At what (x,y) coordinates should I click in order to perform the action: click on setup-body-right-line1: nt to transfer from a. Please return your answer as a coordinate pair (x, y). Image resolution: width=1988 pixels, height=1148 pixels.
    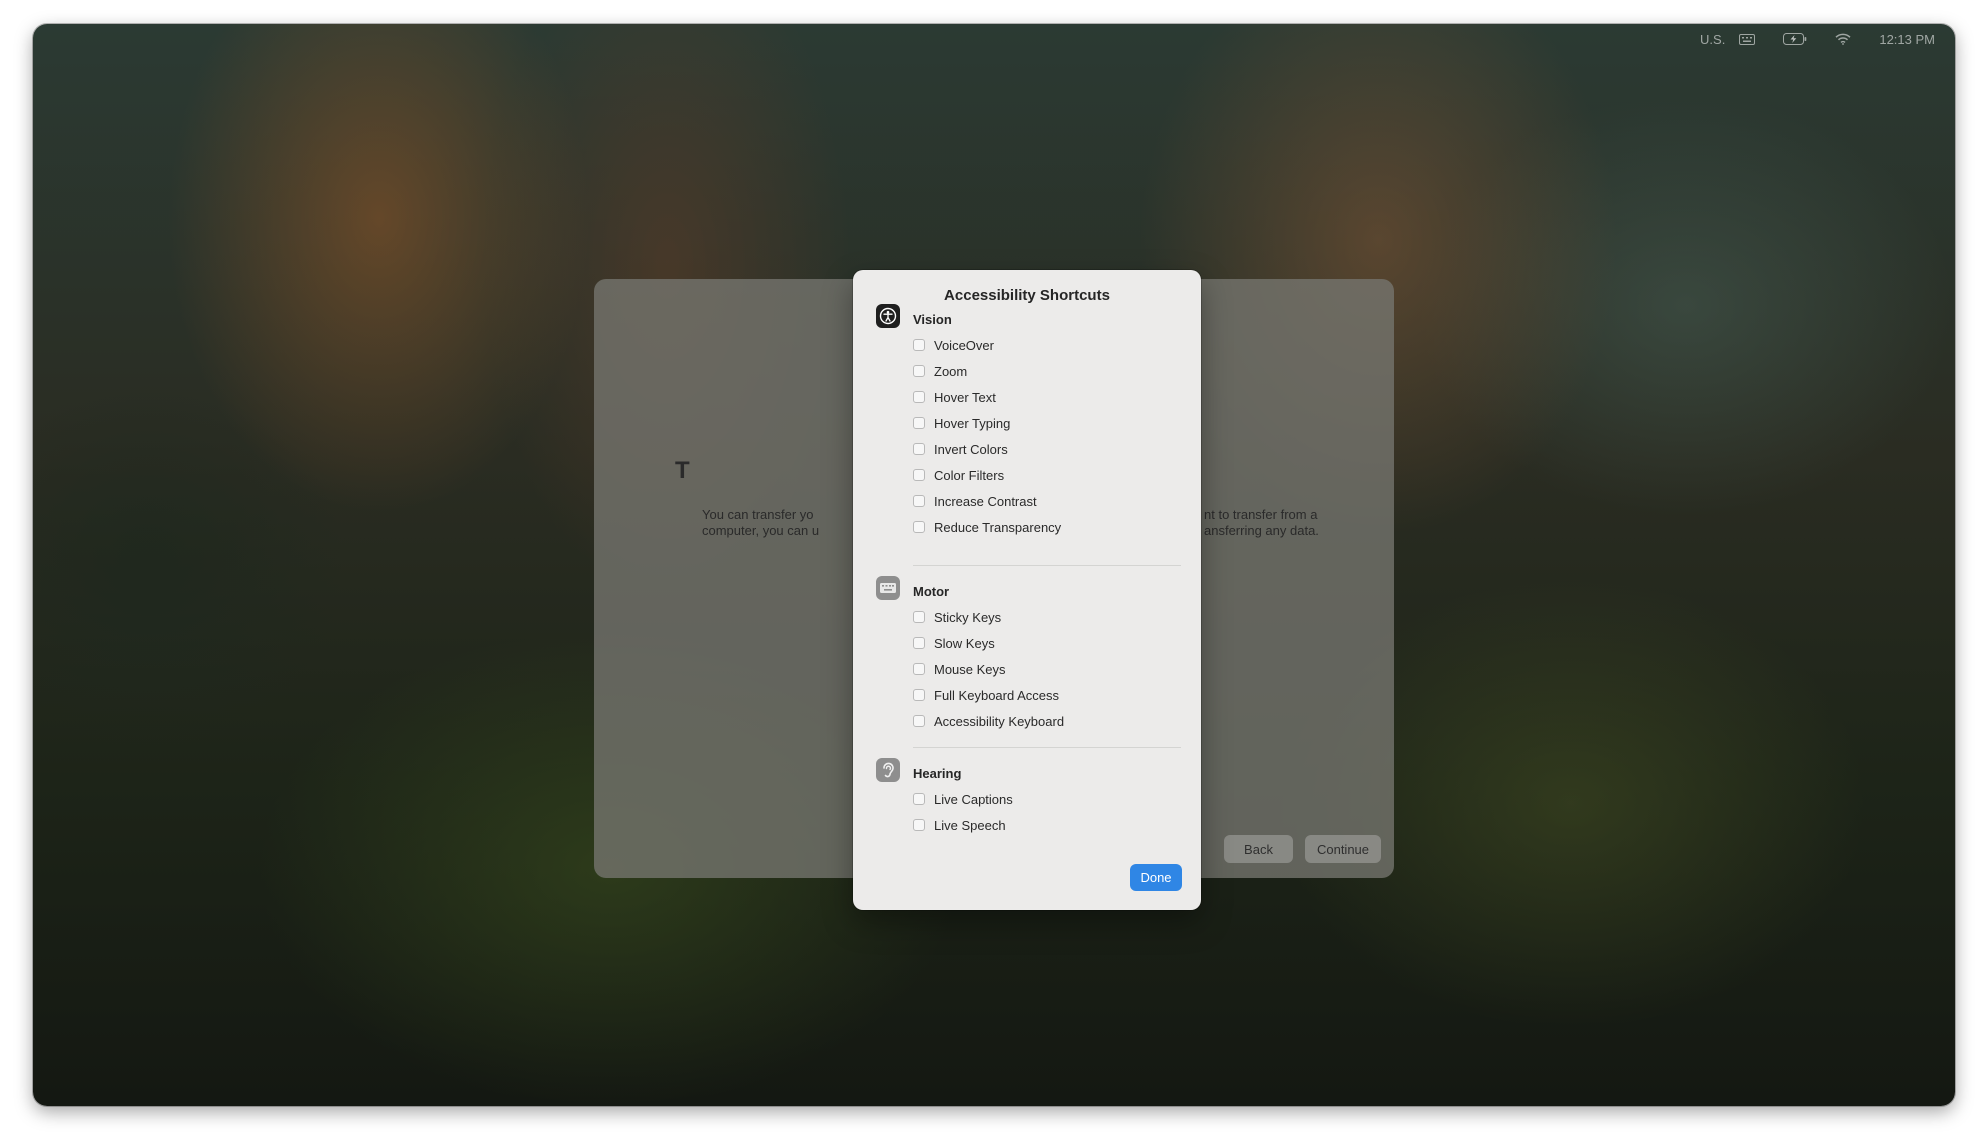
    Looking at the image, I should click on (1261, 514).